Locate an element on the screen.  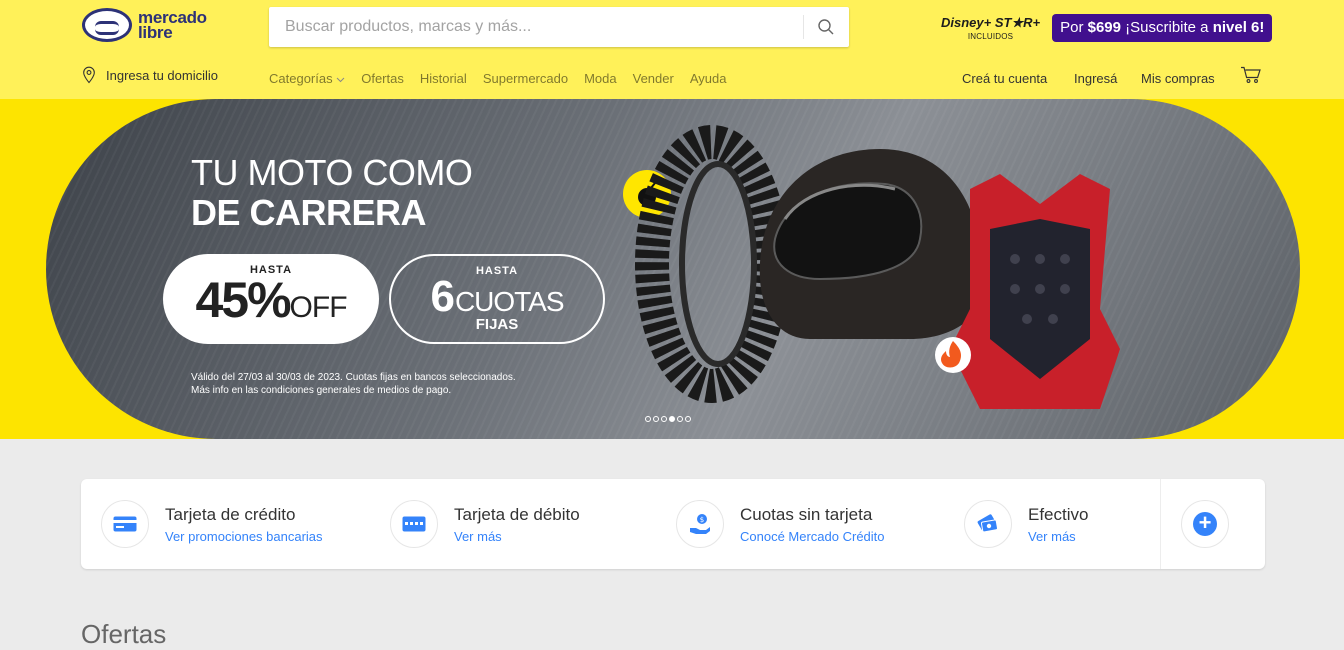
promo-suffix: ! is located at coordinates (1262, 27).